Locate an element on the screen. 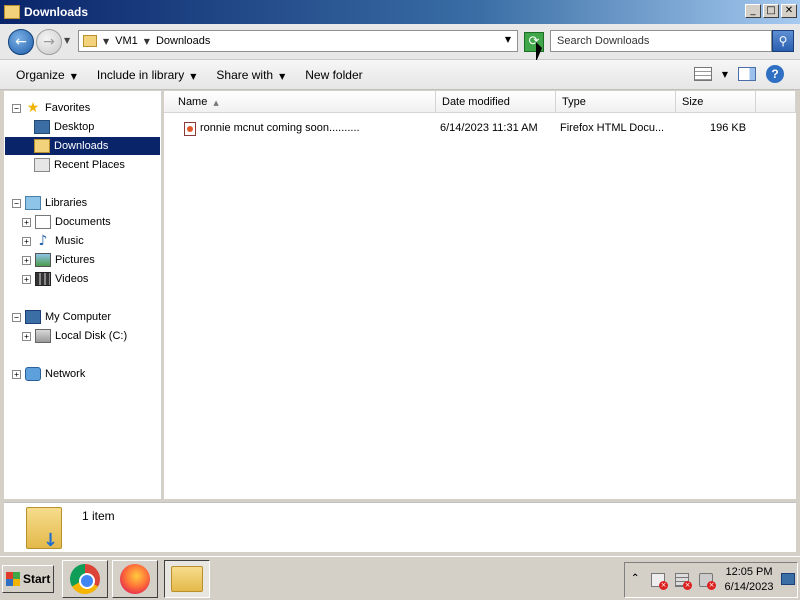 This screenshot has width=800, height=600. address-dropdown: ▼ is located at coordinates (508, 39).